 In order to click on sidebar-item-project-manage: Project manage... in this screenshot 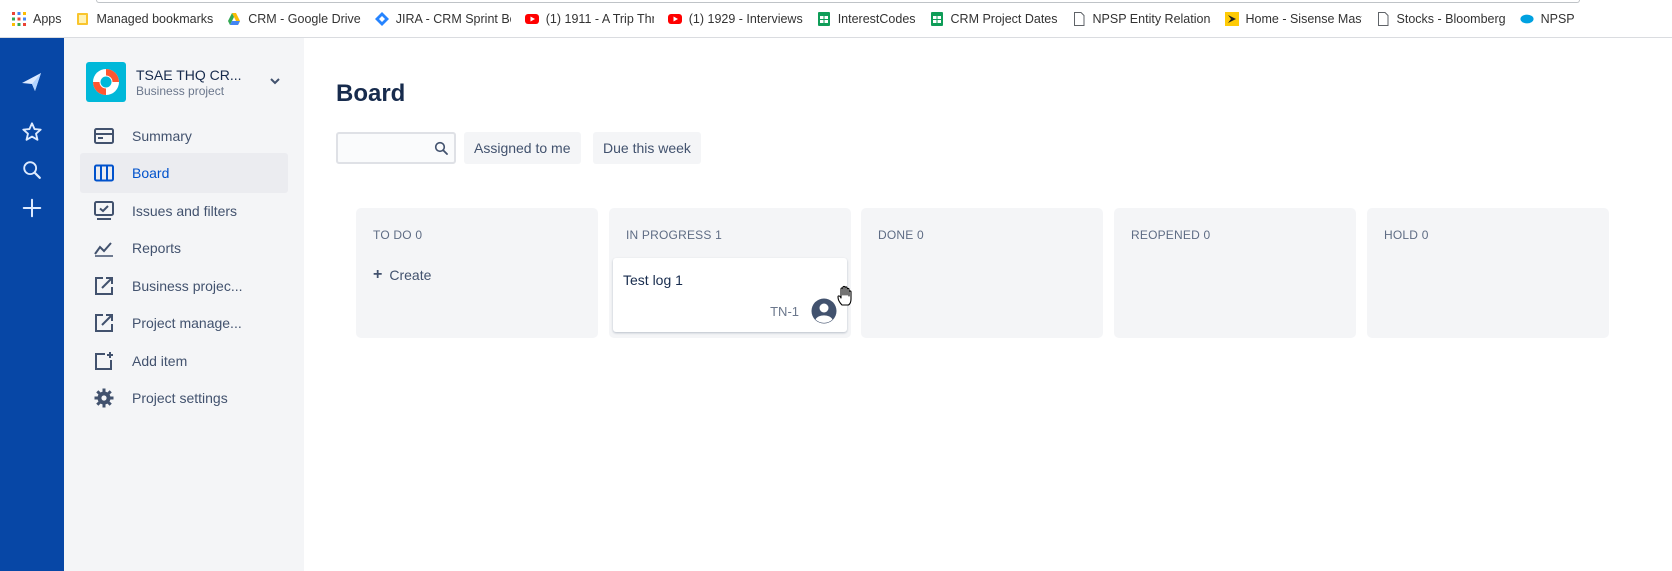, I will do `click(184, 323)`.